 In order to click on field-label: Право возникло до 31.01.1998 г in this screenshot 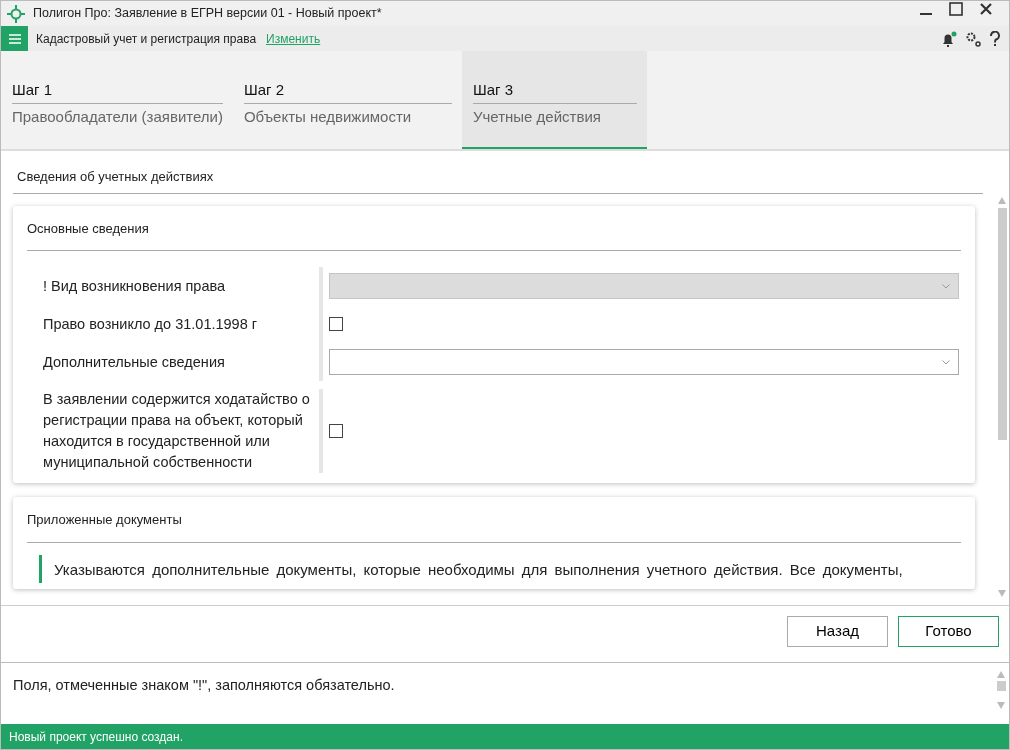, I will do `click(150, 324)`.